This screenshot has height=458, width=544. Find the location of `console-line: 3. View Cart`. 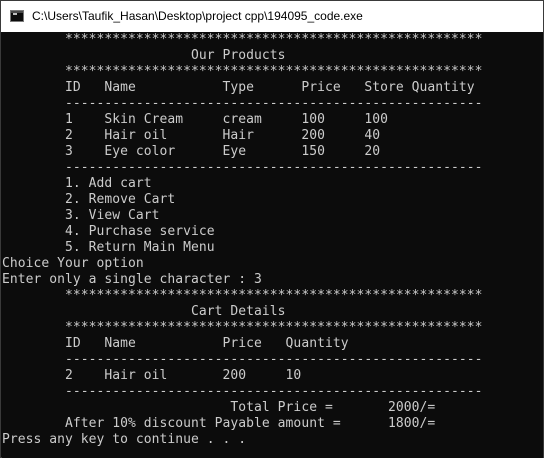

console-line: 3. View Cart is located at coordinates (81, 215).